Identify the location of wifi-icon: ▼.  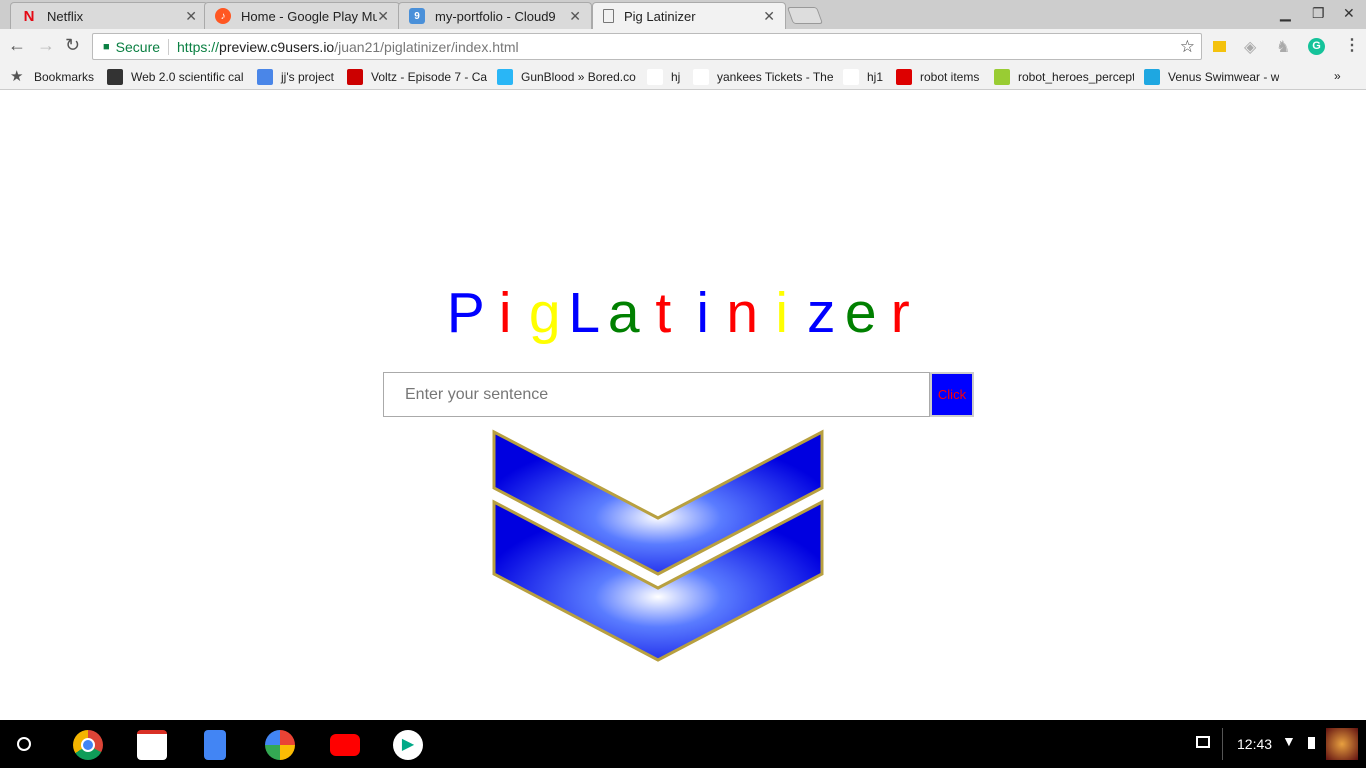
(1289, 741).